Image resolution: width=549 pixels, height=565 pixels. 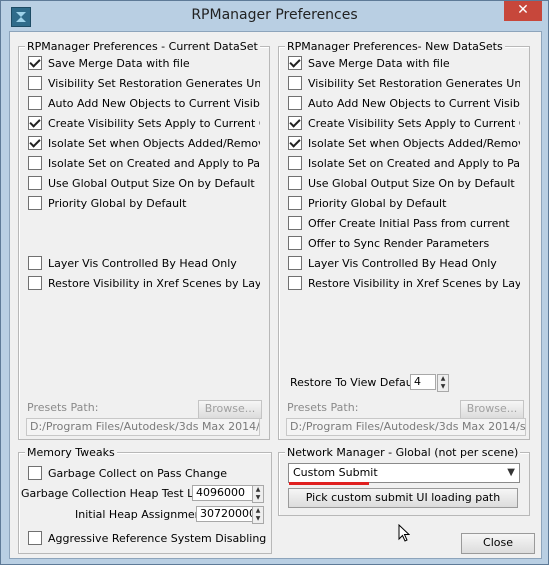 What do you see at coordinates (323, 407) in the screenshot?
I see `new-presets-path-label: Presets Path:` at bounding box center [323, 407].